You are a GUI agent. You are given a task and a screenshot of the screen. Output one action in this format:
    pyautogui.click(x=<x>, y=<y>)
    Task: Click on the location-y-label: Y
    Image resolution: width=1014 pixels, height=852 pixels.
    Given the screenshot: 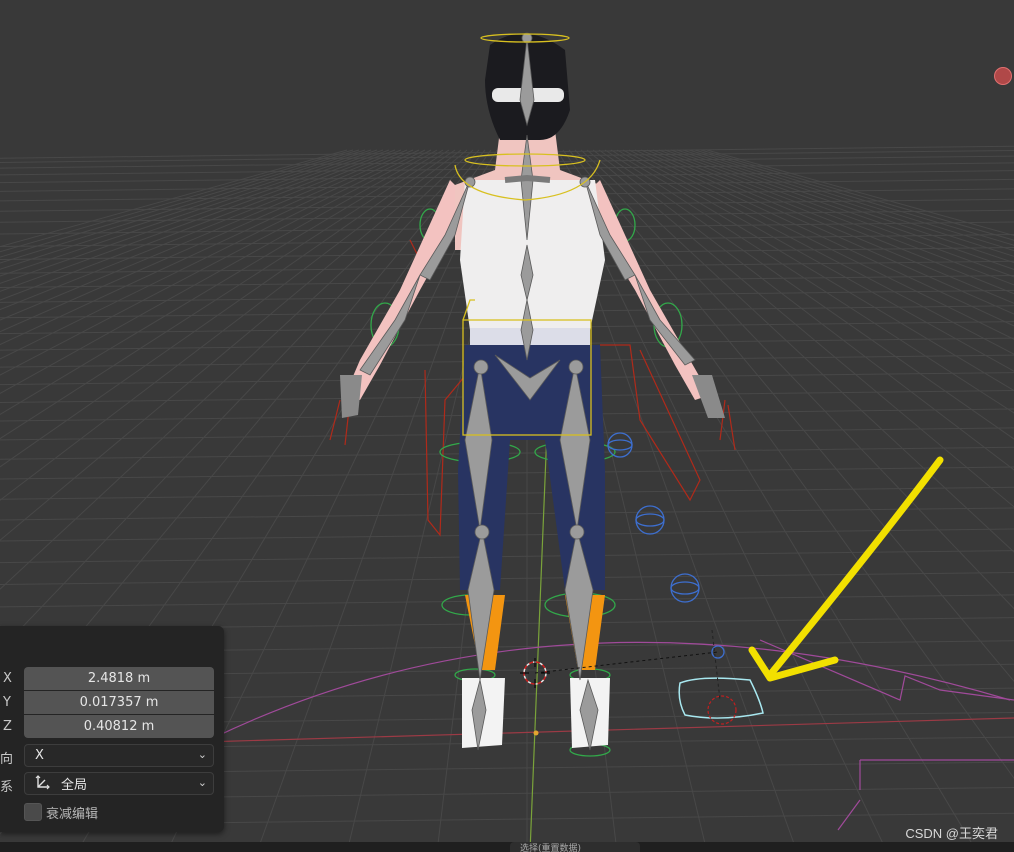 What is the action you would take?
    pyautogui.click(x=7, y=702)
    